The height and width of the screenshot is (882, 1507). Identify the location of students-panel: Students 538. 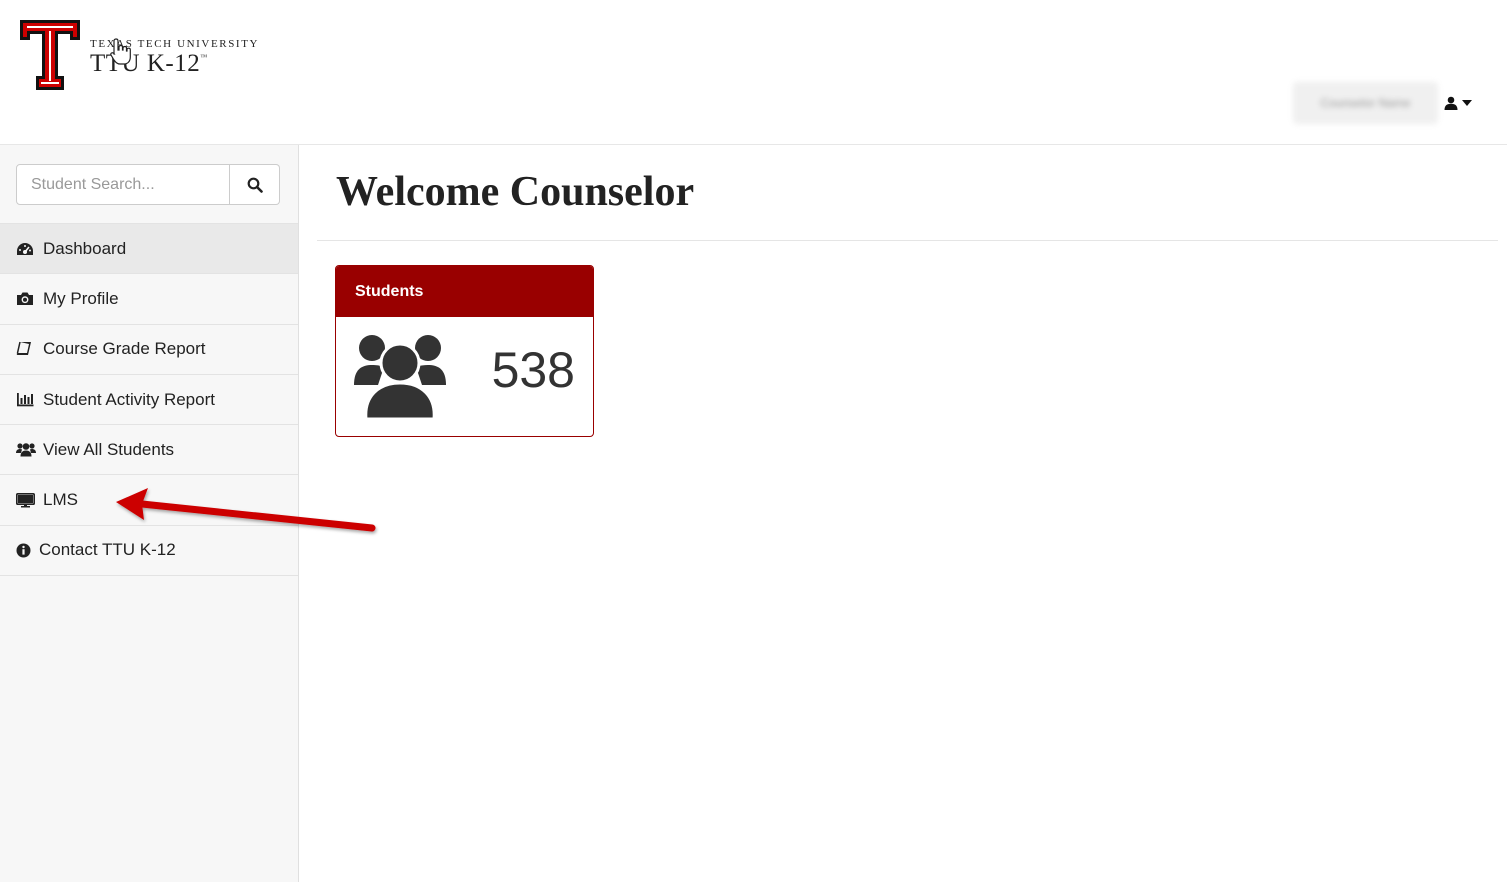
(464, 351).